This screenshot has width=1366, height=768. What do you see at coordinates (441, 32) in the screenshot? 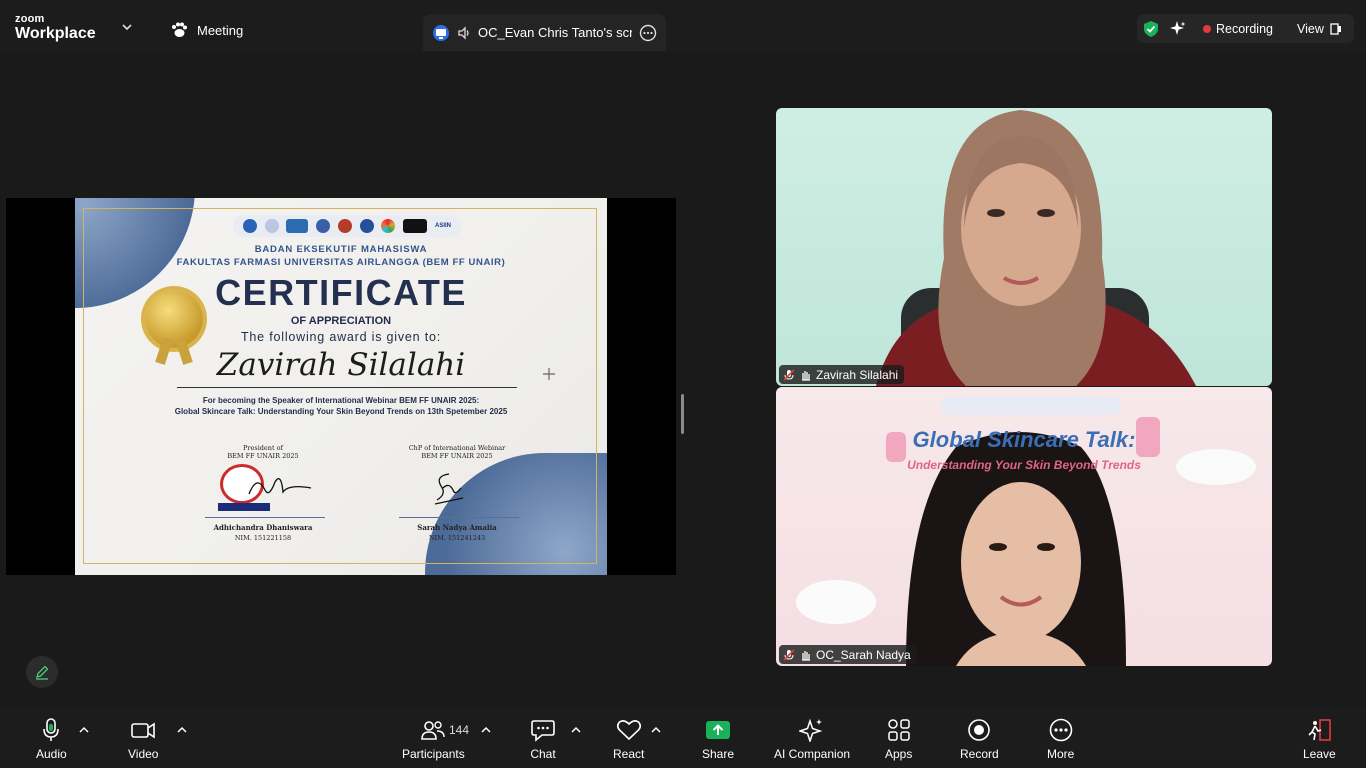
I see `share-user-icon` at bounding box center [441, 32].